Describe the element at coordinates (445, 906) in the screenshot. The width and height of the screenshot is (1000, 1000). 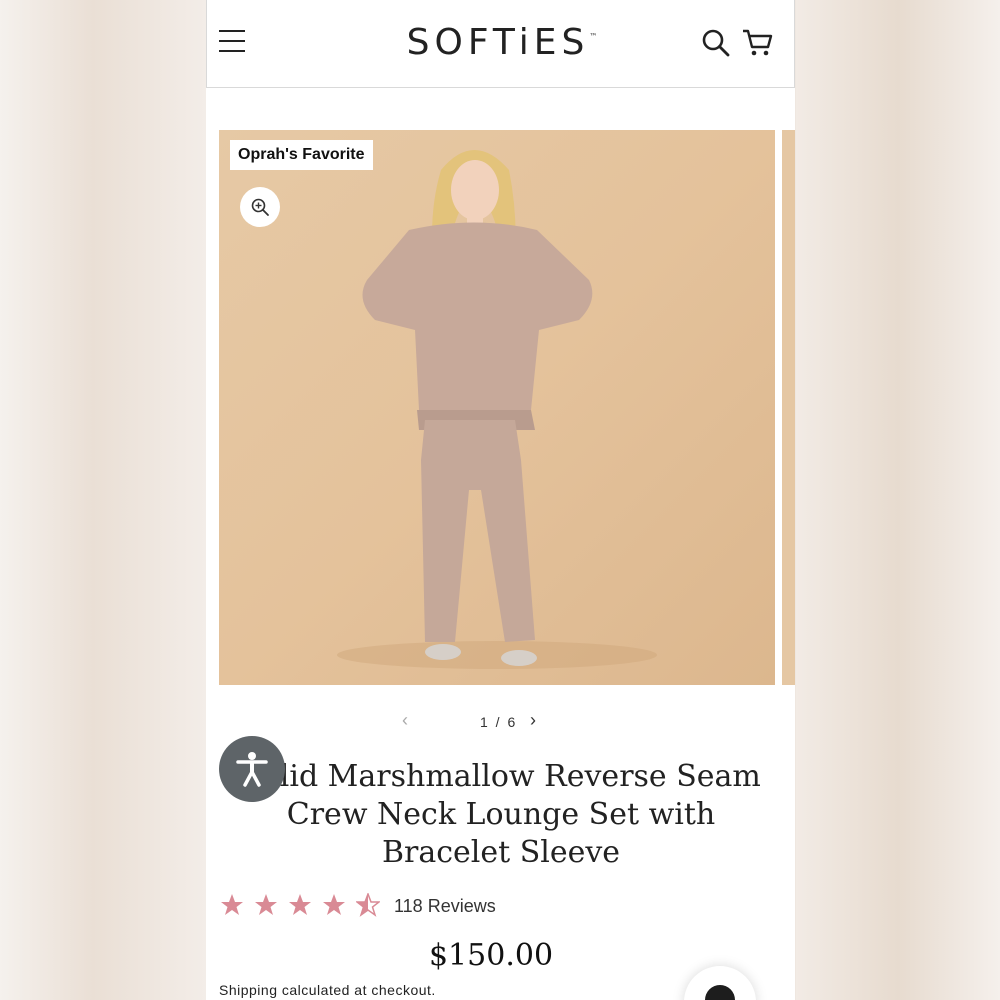
I see `review-count-link: 118 Reviews` at that location.